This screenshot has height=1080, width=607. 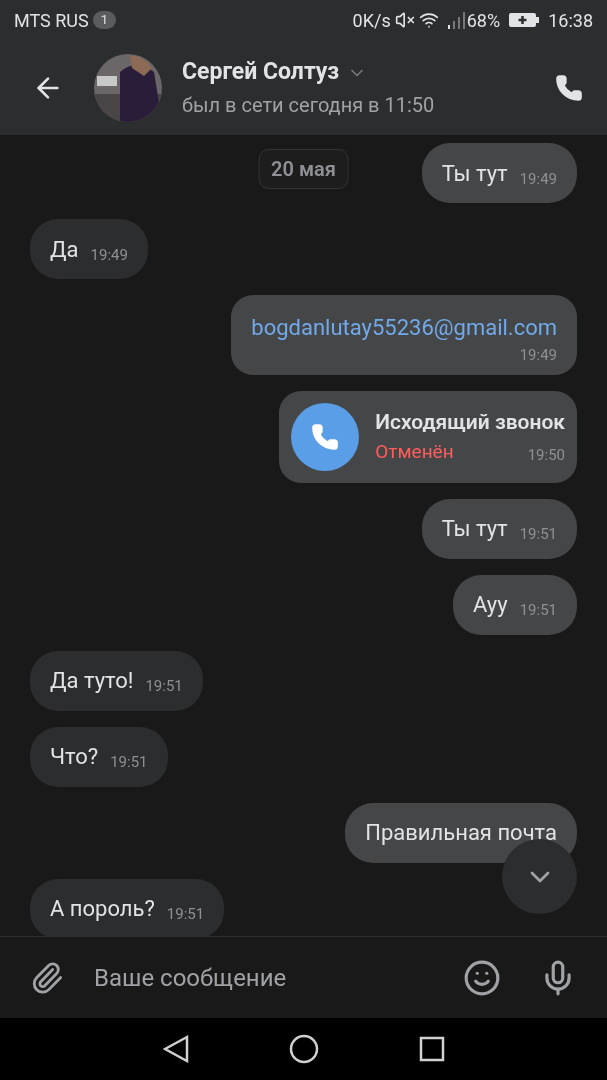 I want to click on network-speed: 0K/s, so click(x=371, y=20).